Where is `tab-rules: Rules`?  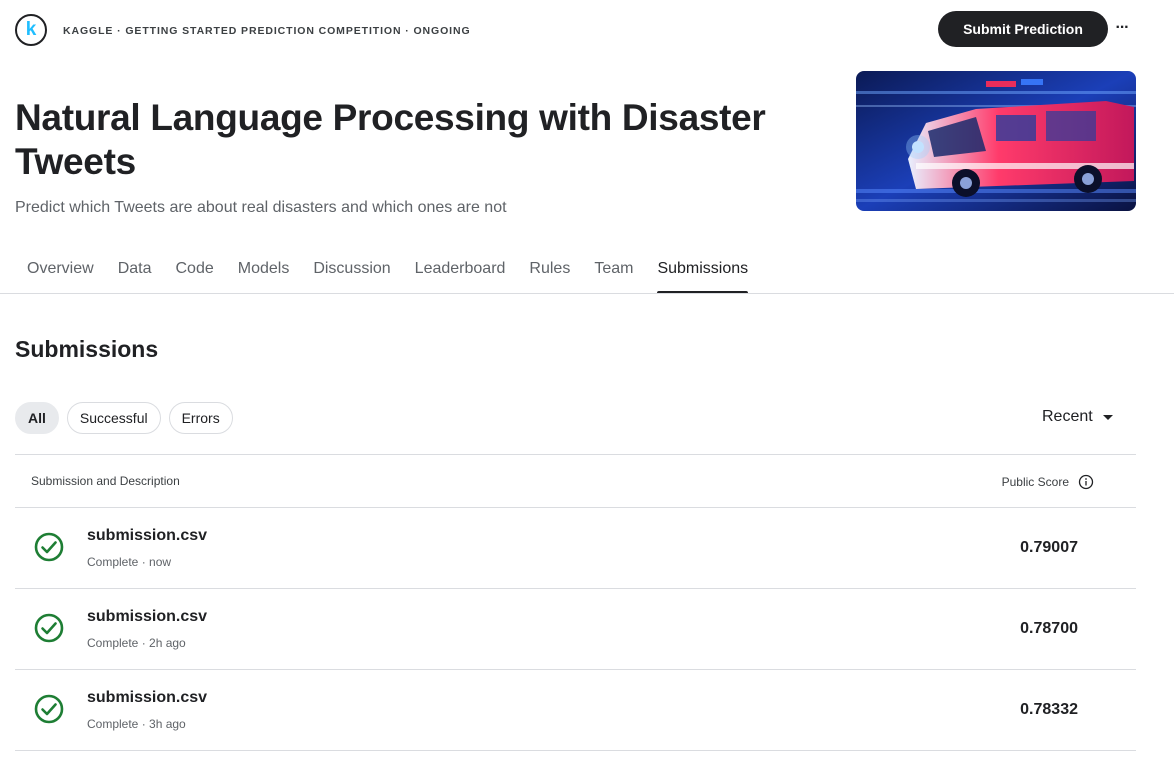 tab-rules: Rules is located at coordinates (549, 273).